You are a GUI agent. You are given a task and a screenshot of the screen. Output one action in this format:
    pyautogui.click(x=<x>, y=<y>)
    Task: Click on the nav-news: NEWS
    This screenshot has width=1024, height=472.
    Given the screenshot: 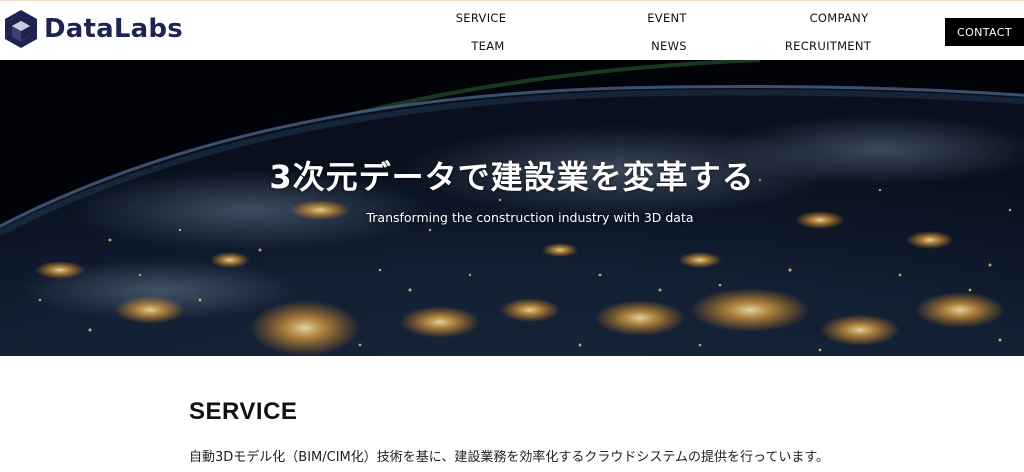 What is the action you would take?
    pyautogui.click(x=669, y=46)
    